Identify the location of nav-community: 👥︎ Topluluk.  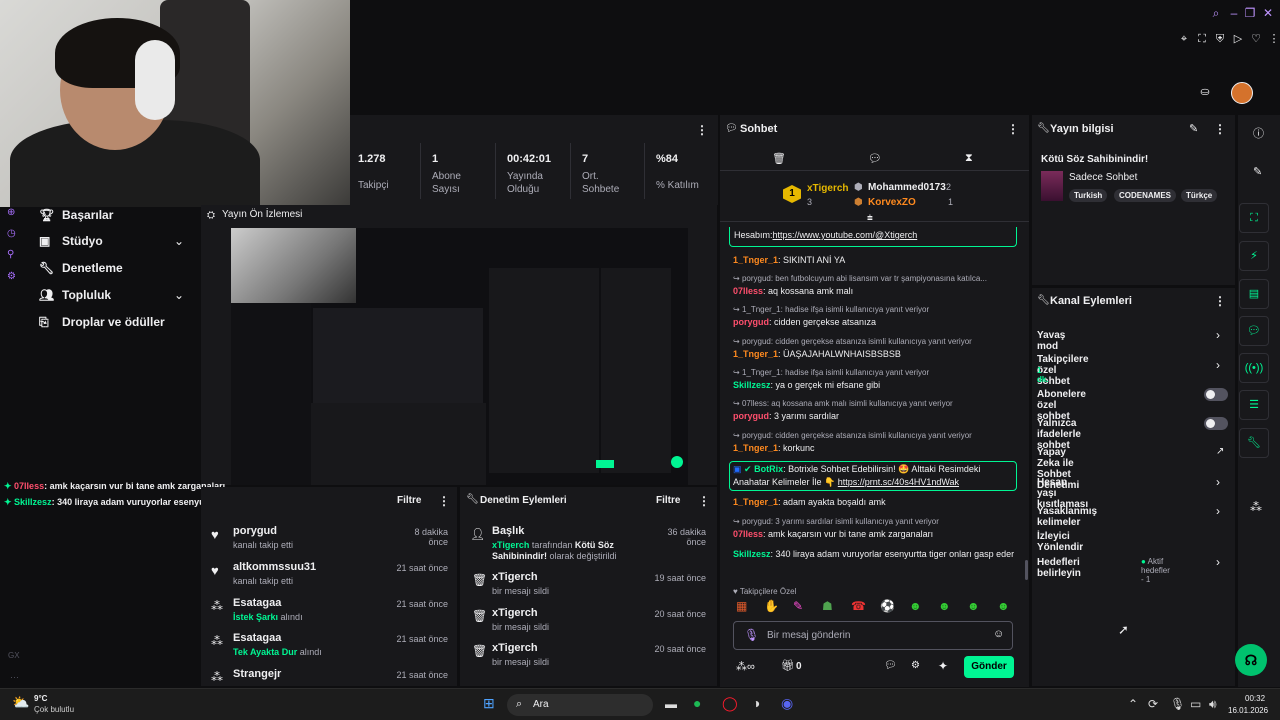
(75, 295).